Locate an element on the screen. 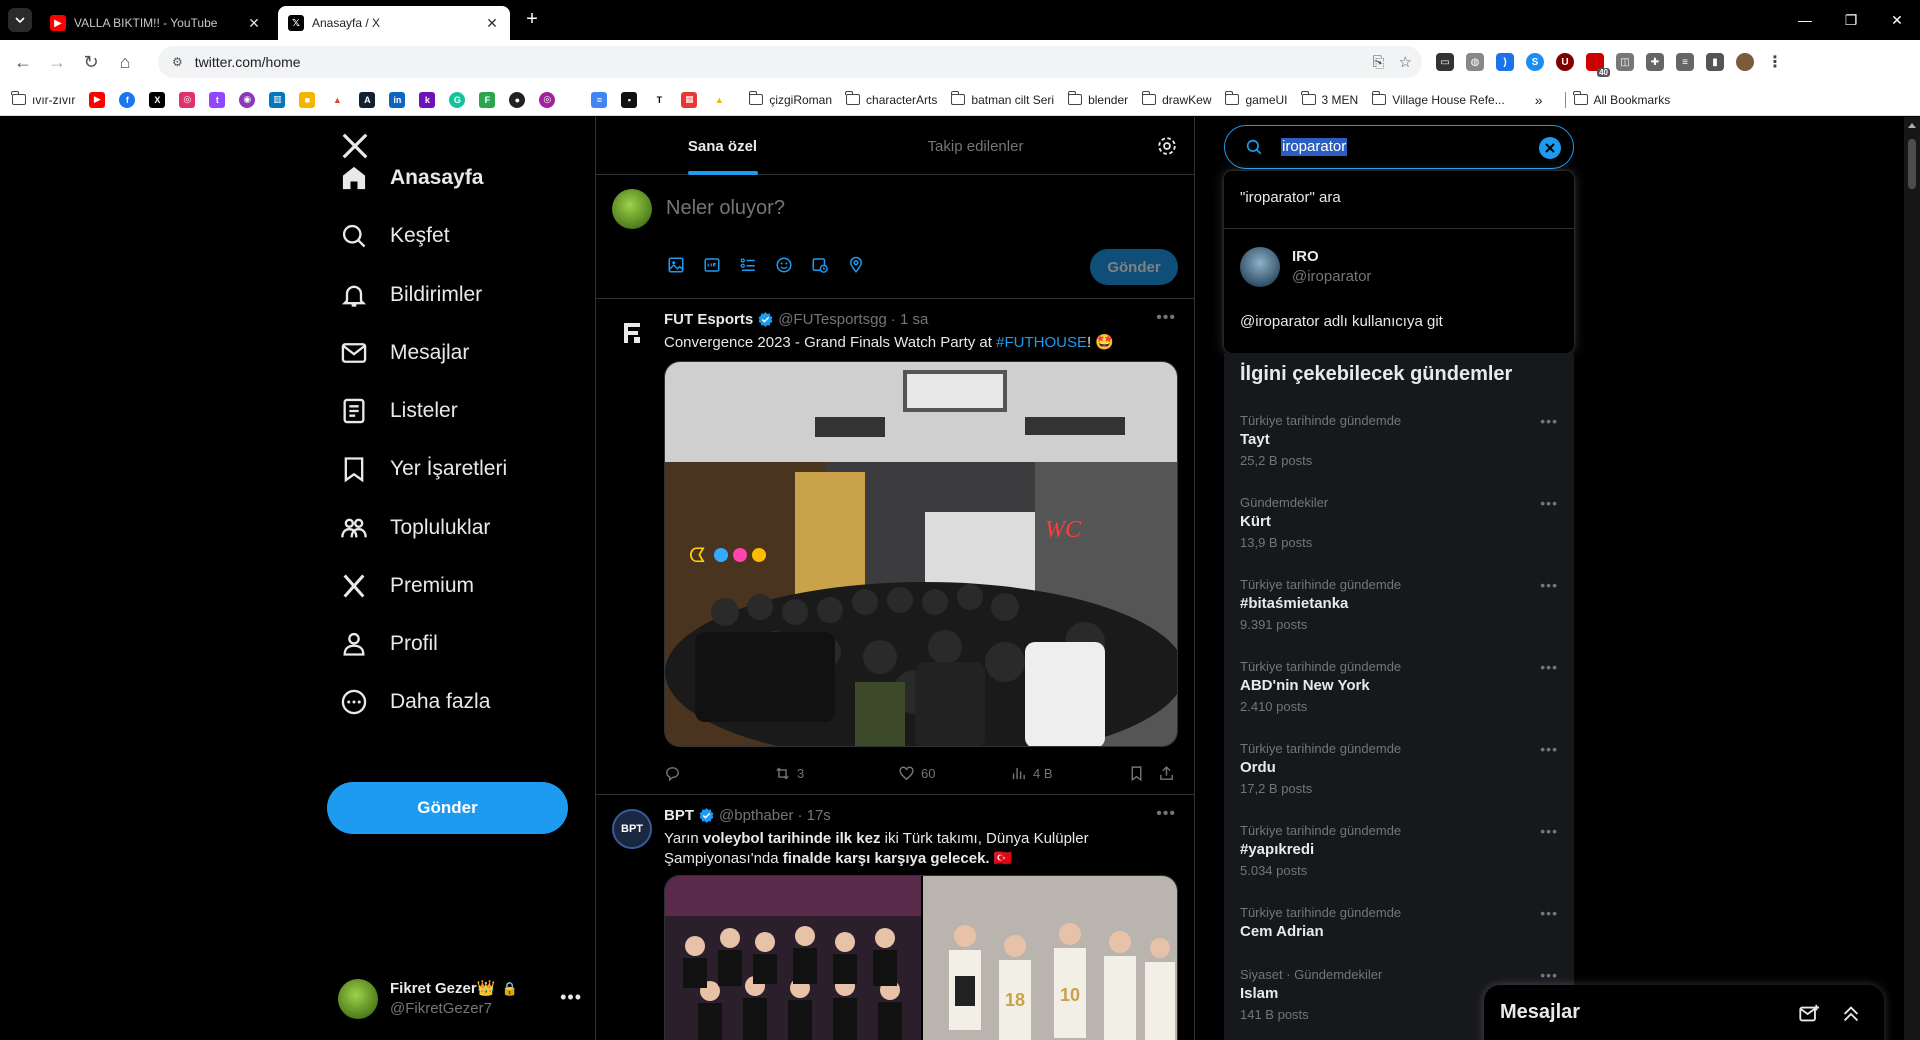  go-to-user-option: @iroparator adlı kullanıcıya git is located at coordinates (1341, 321).